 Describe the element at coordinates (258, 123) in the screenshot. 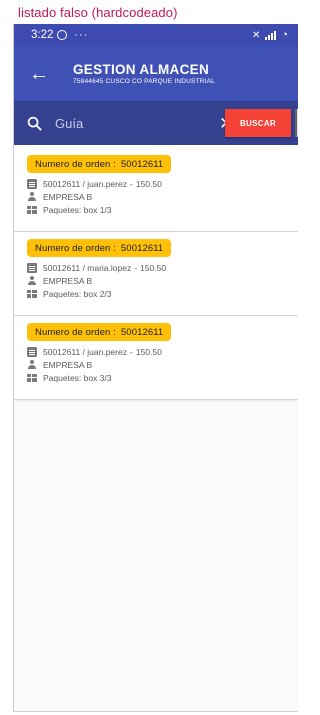

I see `buscar-button: BUSCAR` at that location.